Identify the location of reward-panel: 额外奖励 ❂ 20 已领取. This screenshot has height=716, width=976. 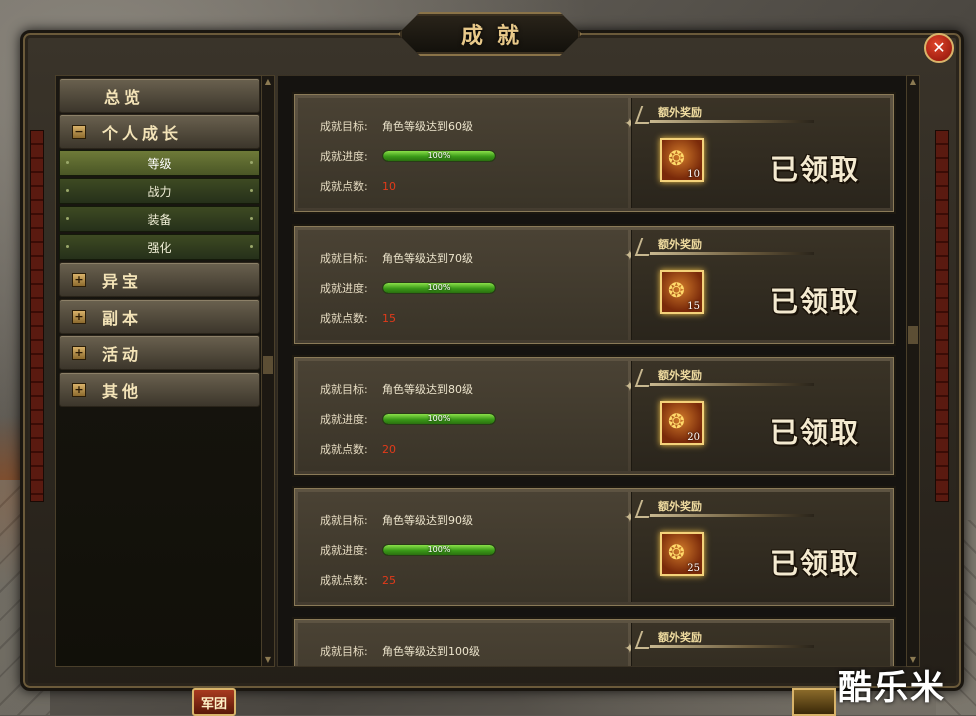
(760, 416).